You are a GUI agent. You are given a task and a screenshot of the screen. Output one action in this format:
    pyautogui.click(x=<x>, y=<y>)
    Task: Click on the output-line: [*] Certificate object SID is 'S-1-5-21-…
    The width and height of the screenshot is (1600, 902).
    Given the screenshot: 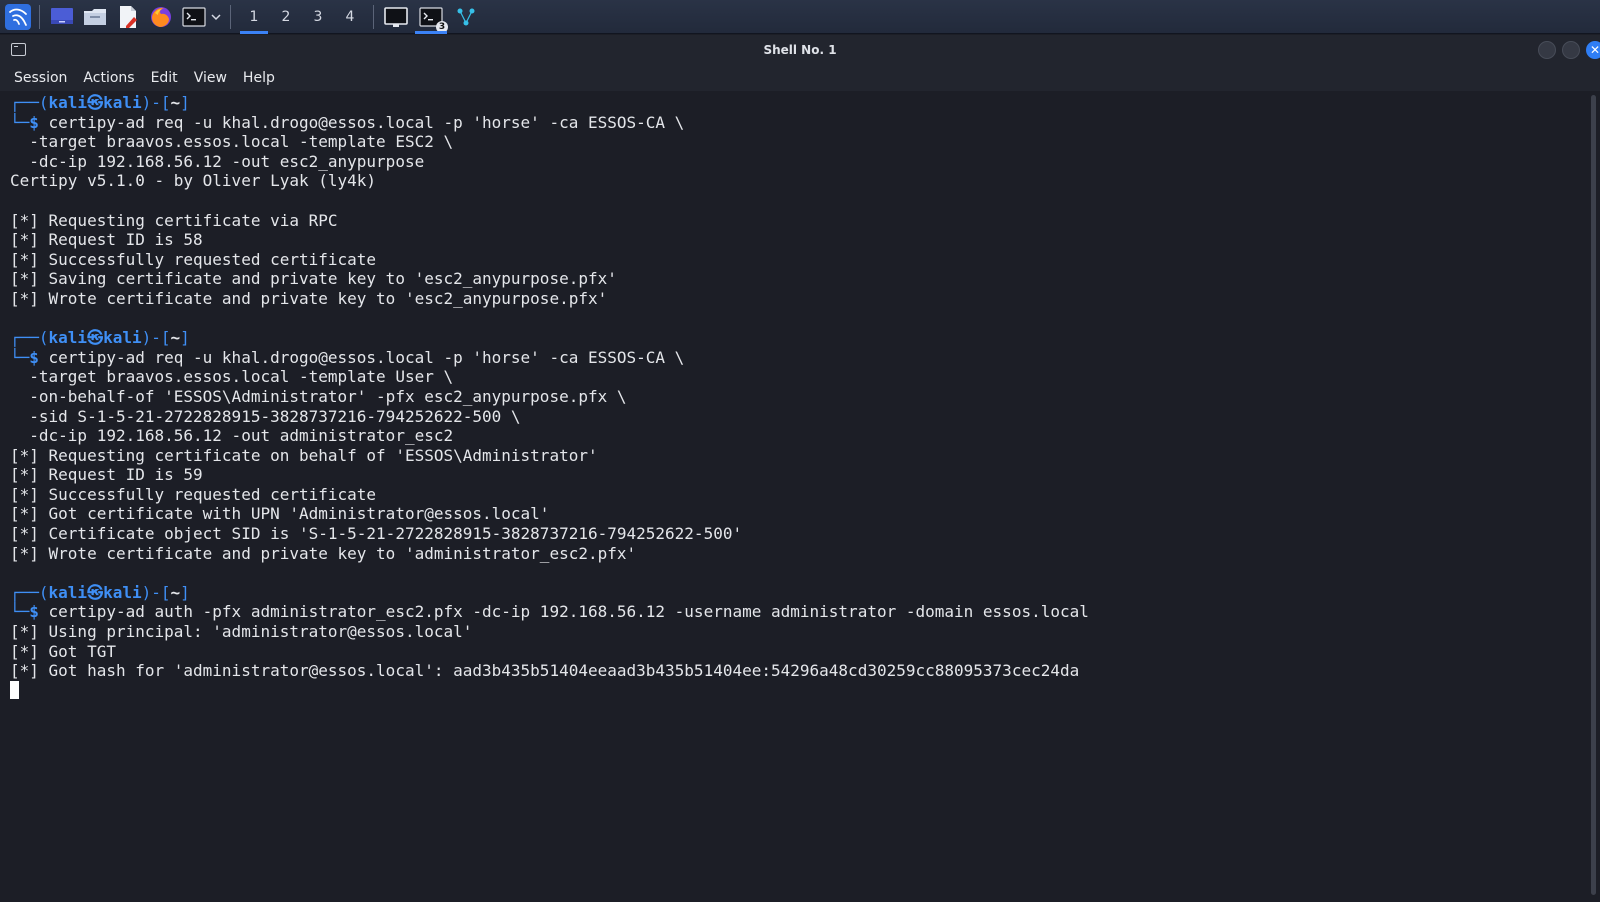 What is the action you would take?
    pyautogui.click(x=799, y=534)
    